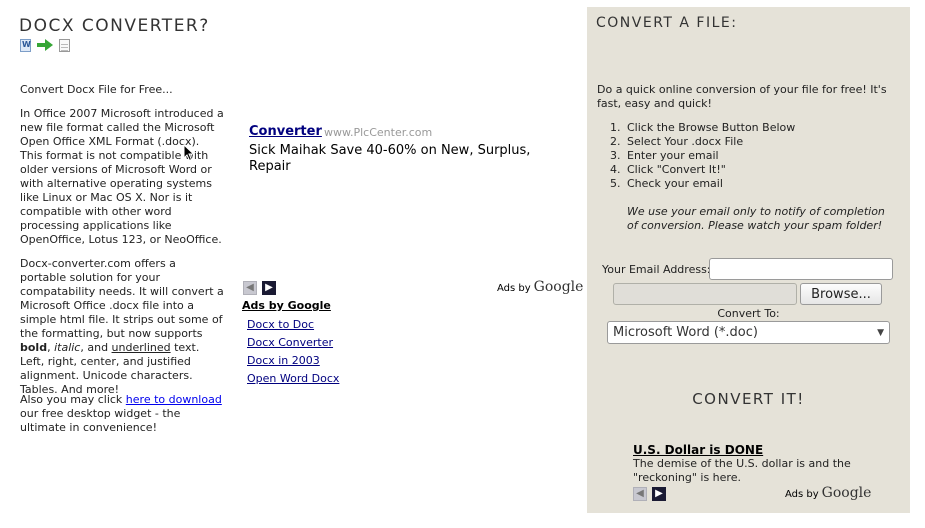 This screenshot has height=528, width=925. Describe the element at coordinates (748, 399) in the screenshot. I see `convert-button: CONVERT IT!` at that location.